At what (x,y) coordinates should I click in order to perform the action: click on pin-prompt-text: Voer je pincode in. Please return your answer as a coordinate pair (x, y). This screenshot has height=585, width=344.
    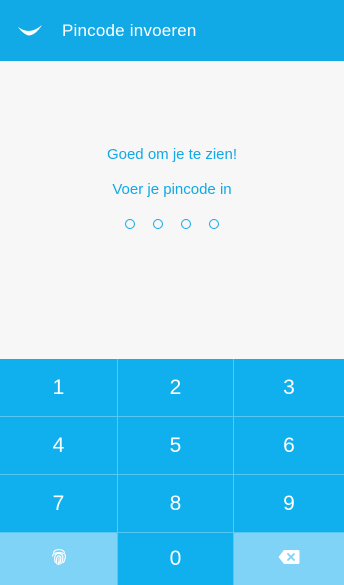
    Looking at the image, I should click on (172, 189).